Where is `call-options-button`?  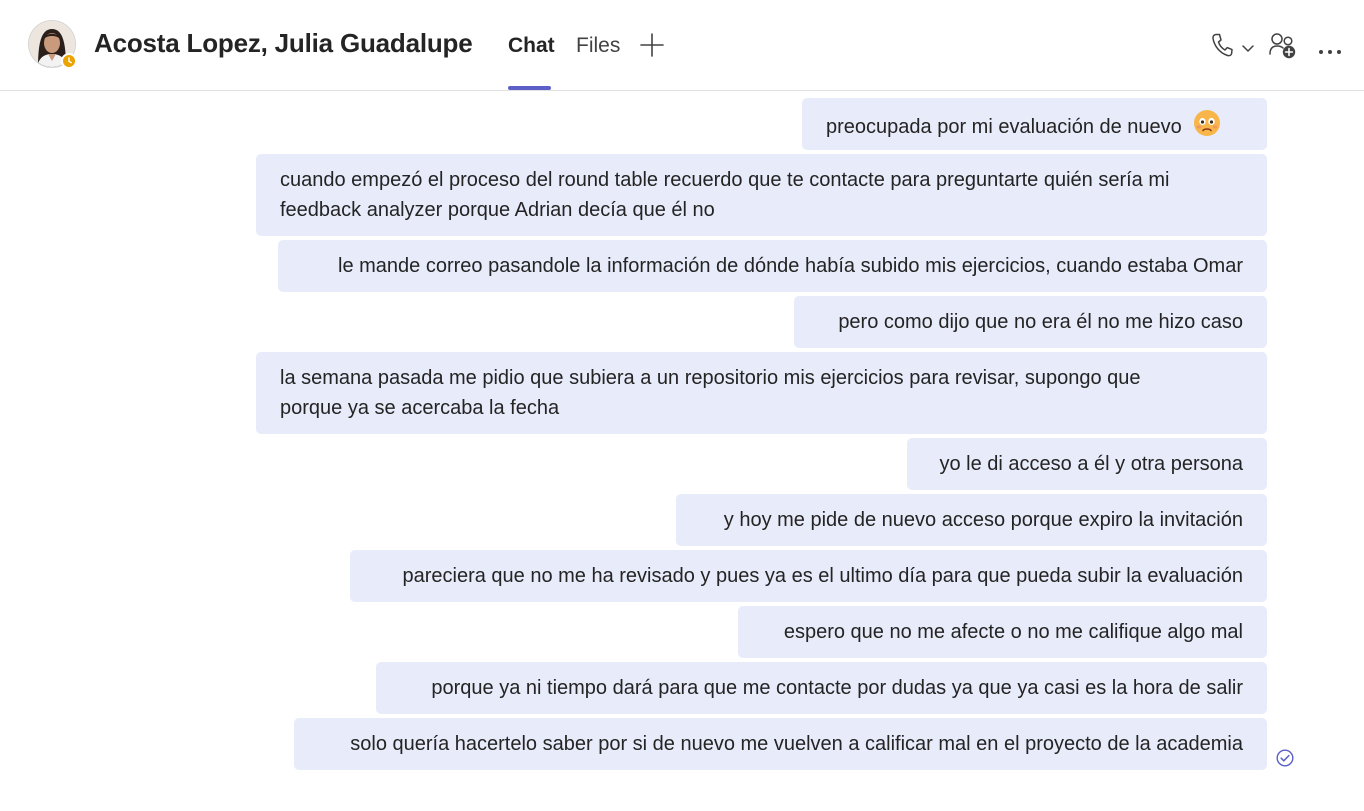 call-options-button is located at coordinates (1248, 49).